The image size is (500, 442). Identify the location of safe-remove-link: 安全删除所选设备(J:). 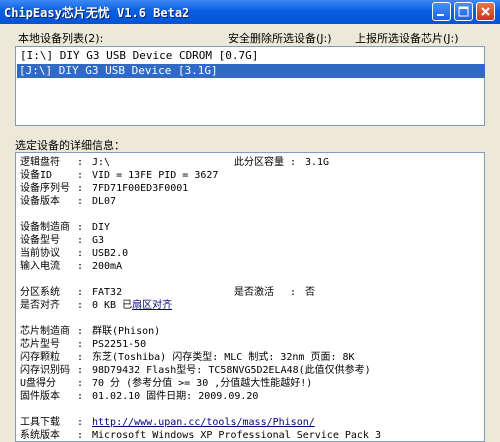
(280, 38).